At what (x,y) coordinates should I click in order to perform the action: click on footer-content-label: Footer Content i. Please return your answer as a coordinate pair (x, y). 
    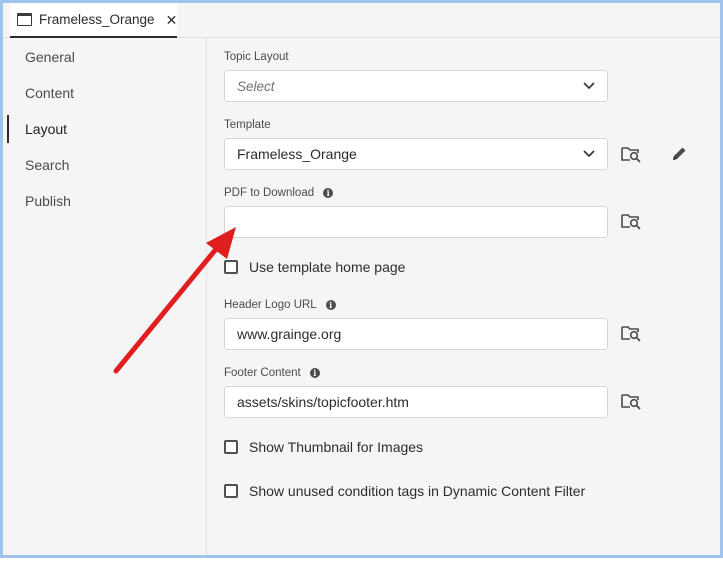
    Looking at the image, I should click on (272, 373).